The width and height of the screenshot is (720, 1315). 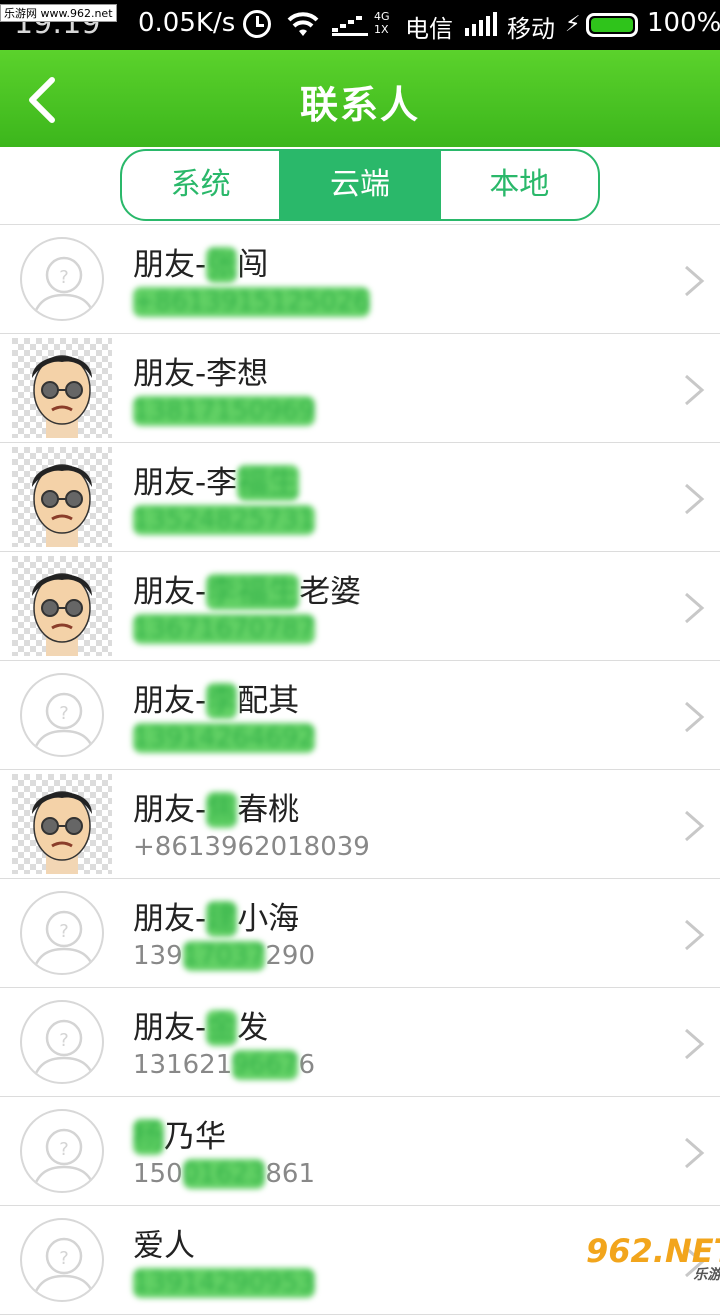 I want to click on contact-phone: 13817150969, so click(x=224, y=411).